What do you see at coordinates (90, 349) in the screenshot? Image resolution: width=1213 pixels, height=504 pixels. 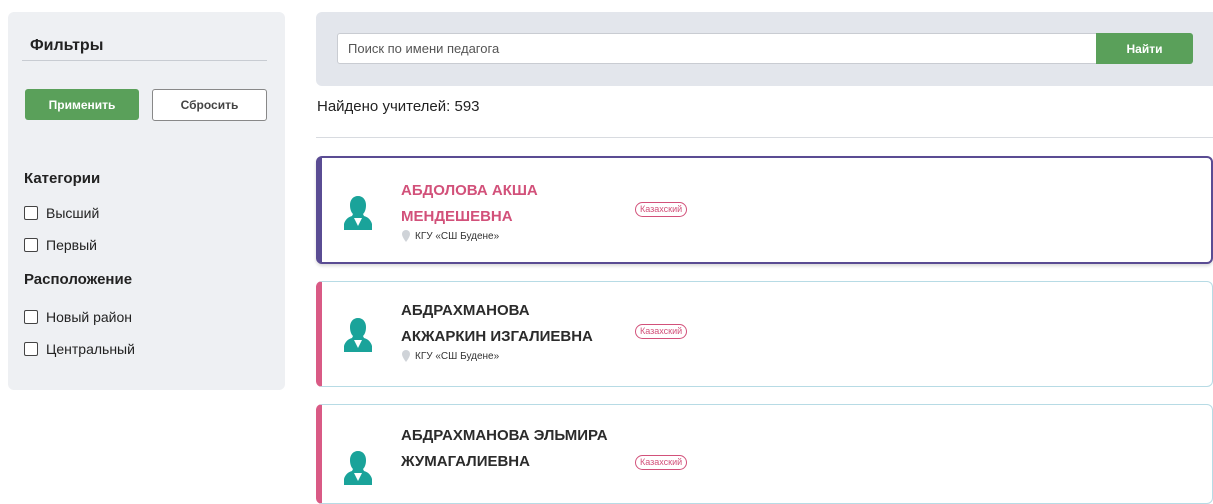 I see `location-label: Центральный` at bounding box center [90, 349].